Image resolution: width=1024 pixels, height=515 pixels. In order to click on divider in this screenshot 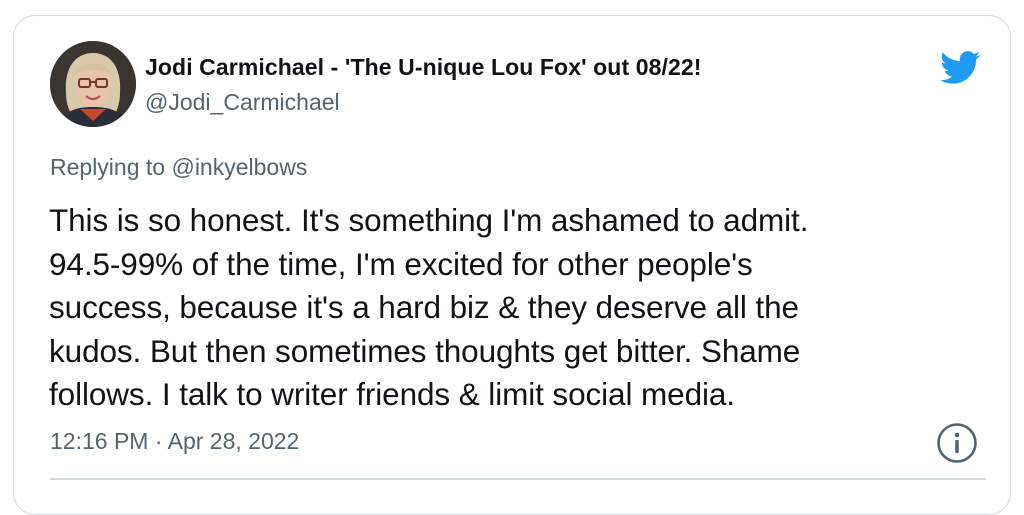, I will do `click(518, 479)`.